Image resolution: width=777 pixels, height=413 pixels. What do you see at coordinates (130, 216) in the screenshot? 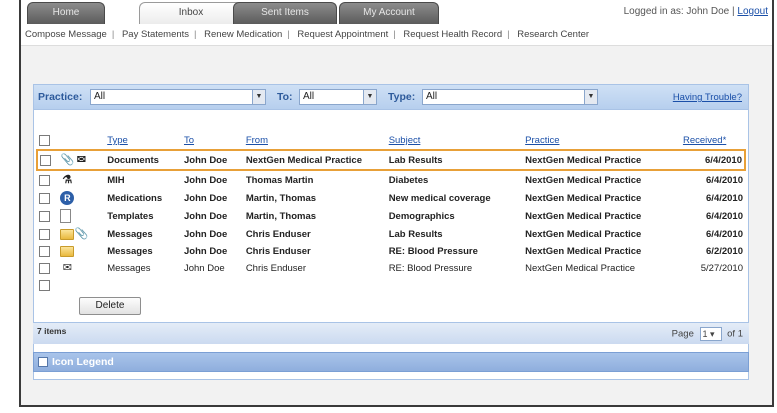
I see `cell-type: Templates` at bounding box center [130, 216].